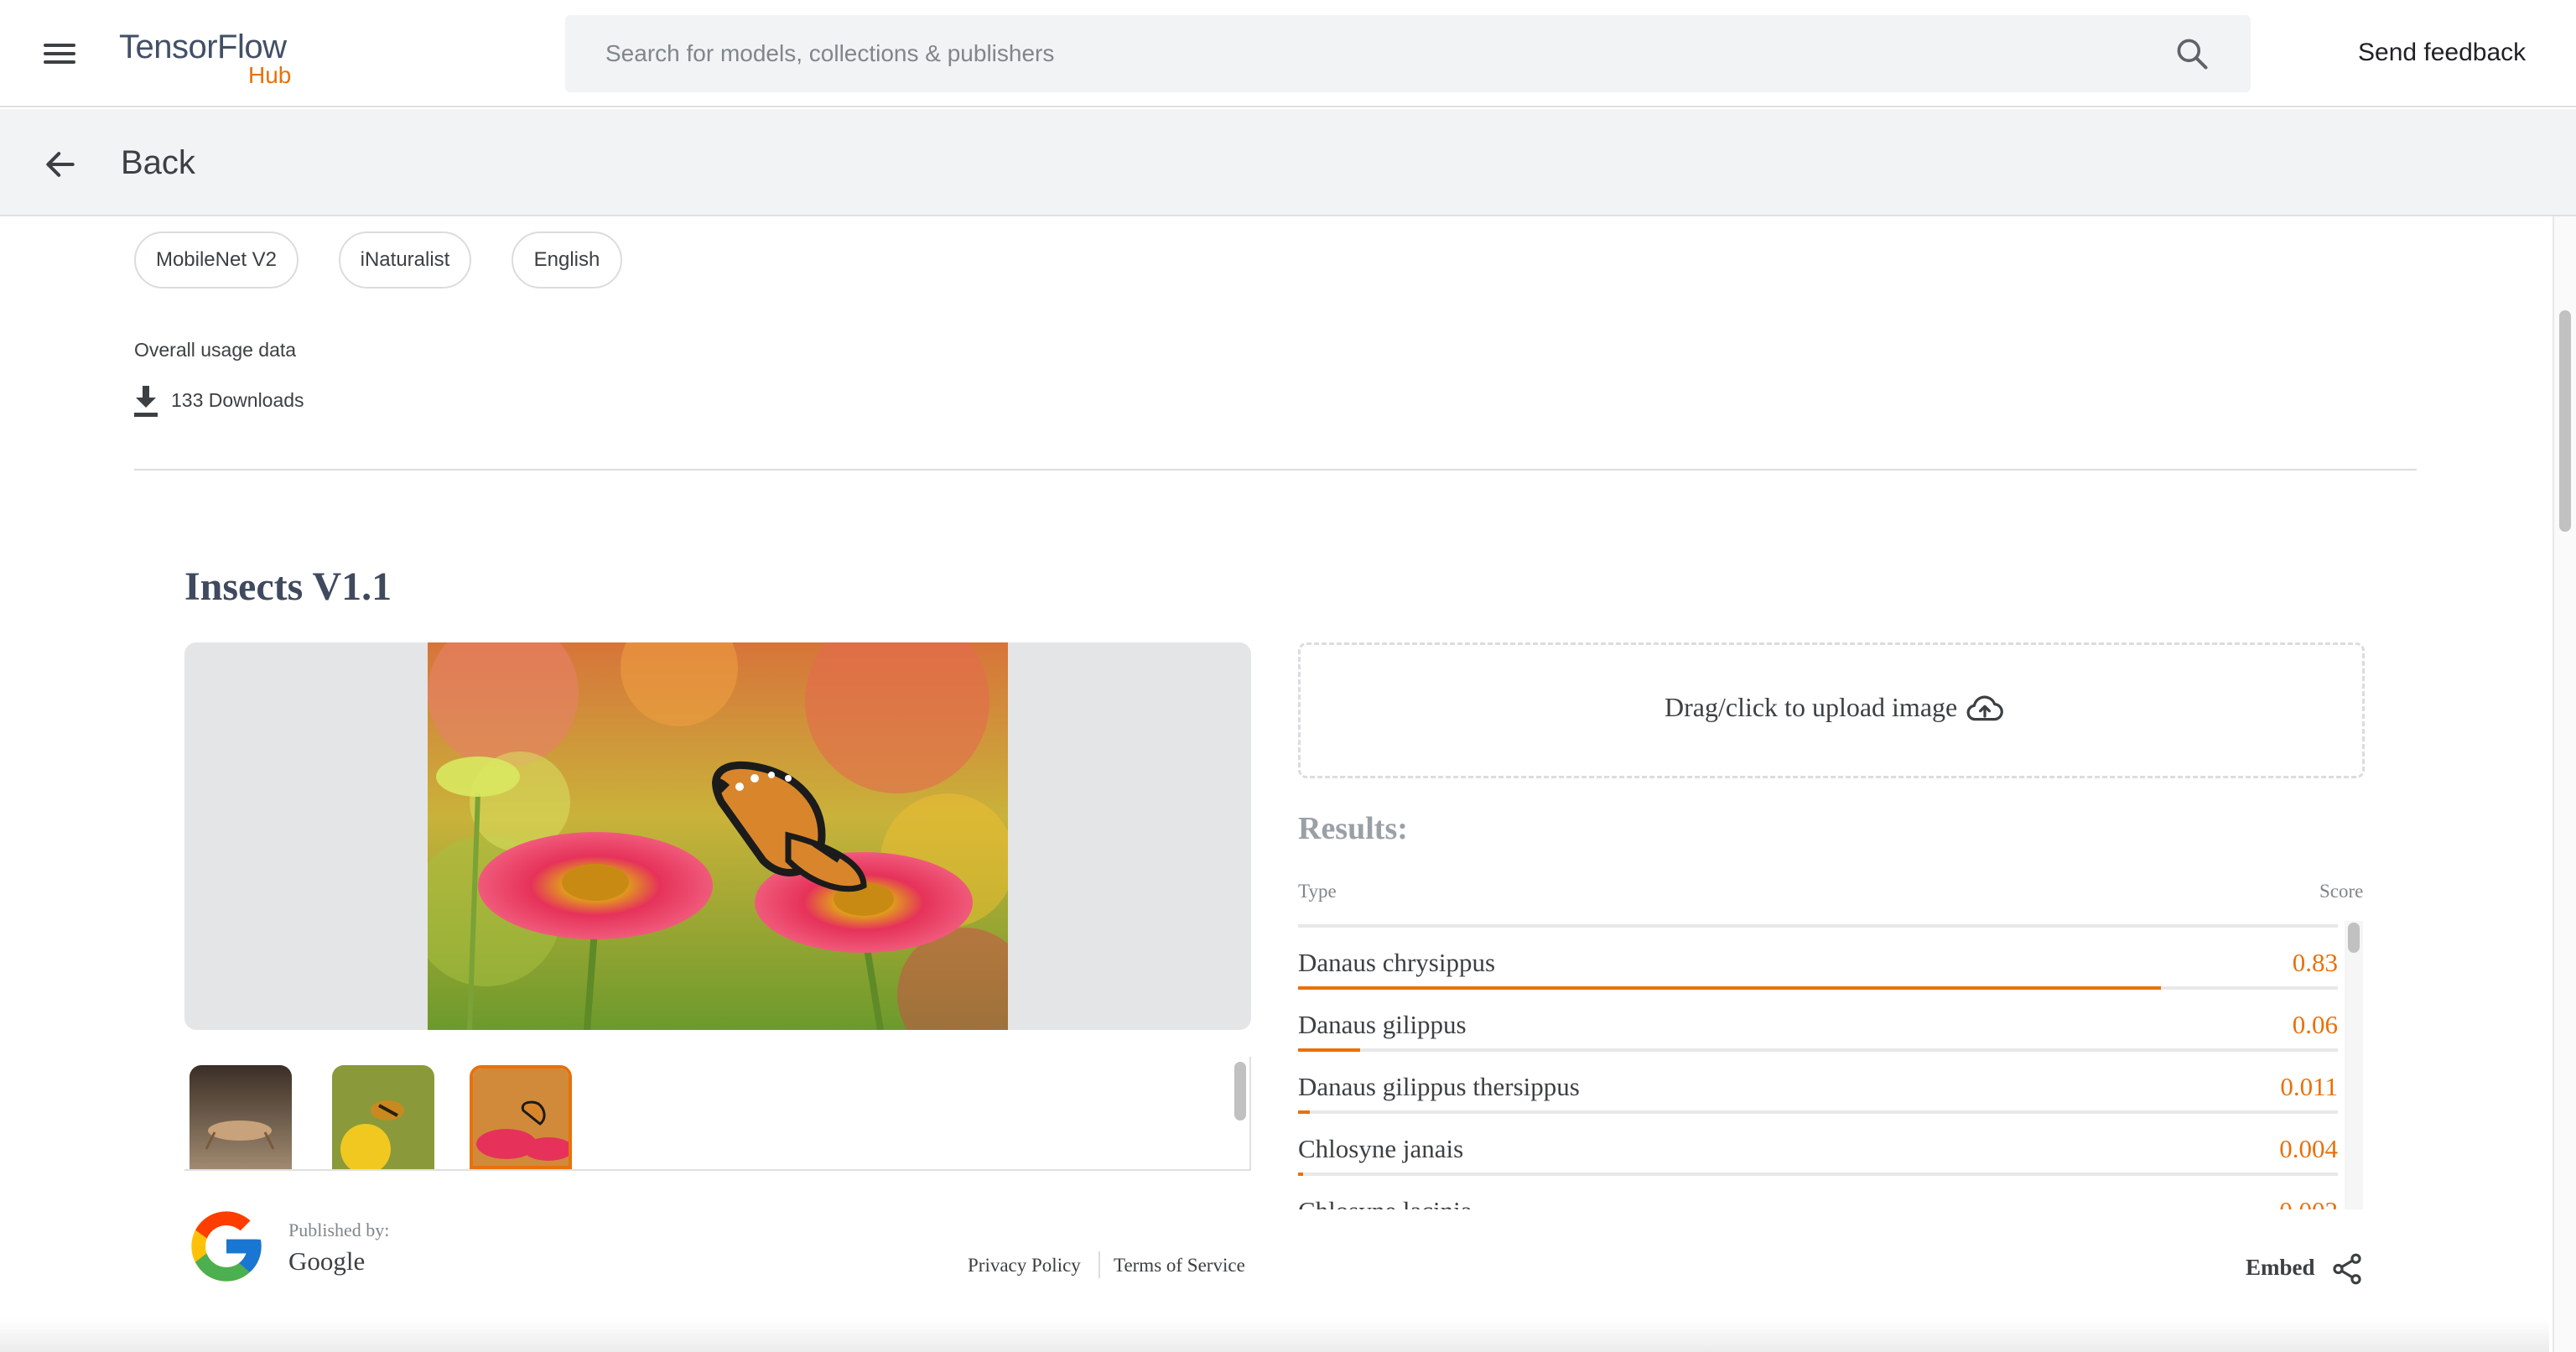 The image size is (2576, 1352). Describe the element at coordinates (1288, 162) in the screenshot. I see `back-bar: Back` at that location.